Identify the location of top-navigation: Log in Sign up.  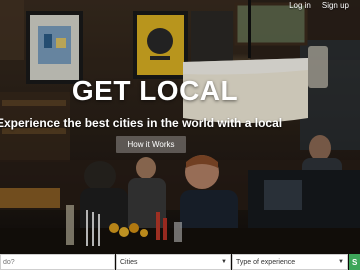
(324, 6).